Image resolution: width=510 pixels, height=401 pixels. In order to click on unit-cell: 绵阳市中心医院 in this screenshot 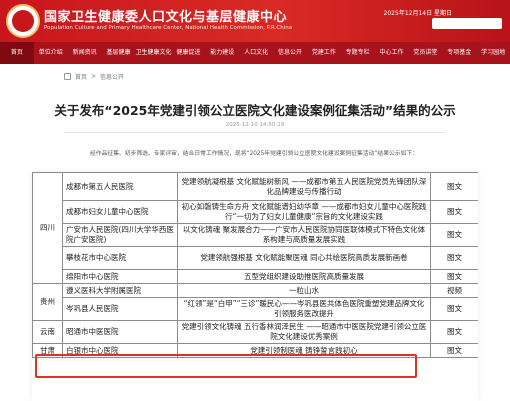, I will do `click(120, 276)`.